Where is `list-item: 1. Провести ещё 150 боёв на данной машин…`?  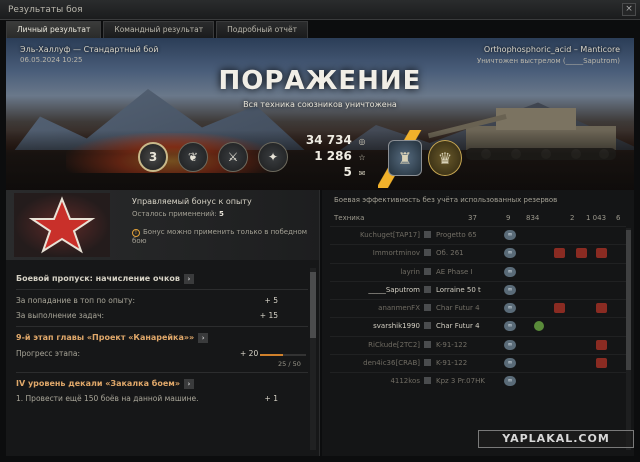 list-item: 1. Провести ещё 150 боёв на данной машин… is located at coordinates (162, 398).